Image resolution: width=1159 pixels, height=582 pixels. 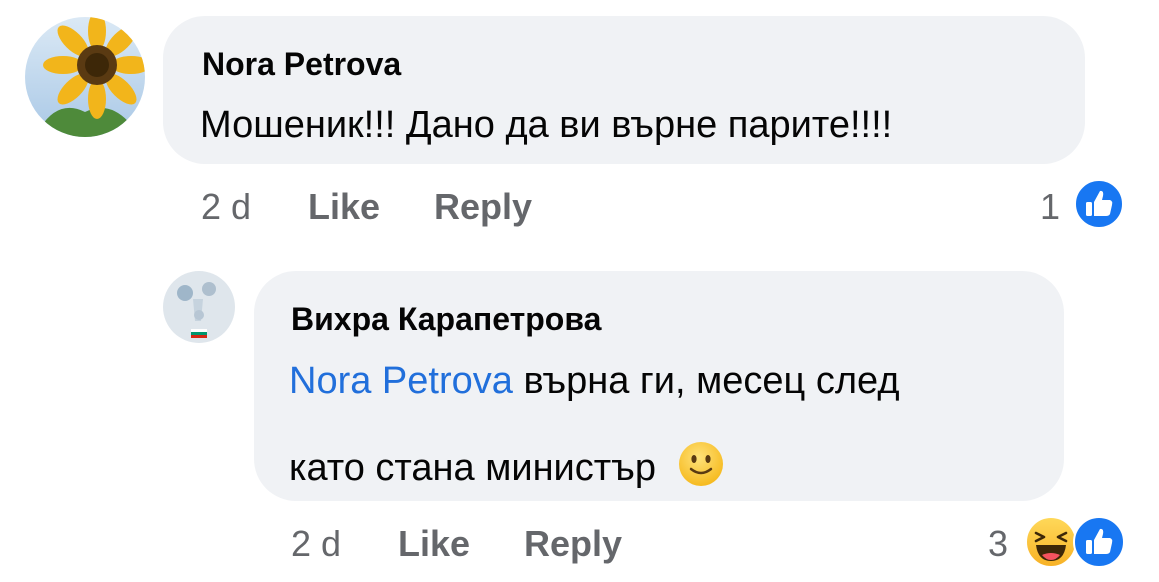 What do you see at coordinates (706, 381) in the screenshot?
I see `reply-text-segment: върна ги, месец след` at bounding box center [706, 381].